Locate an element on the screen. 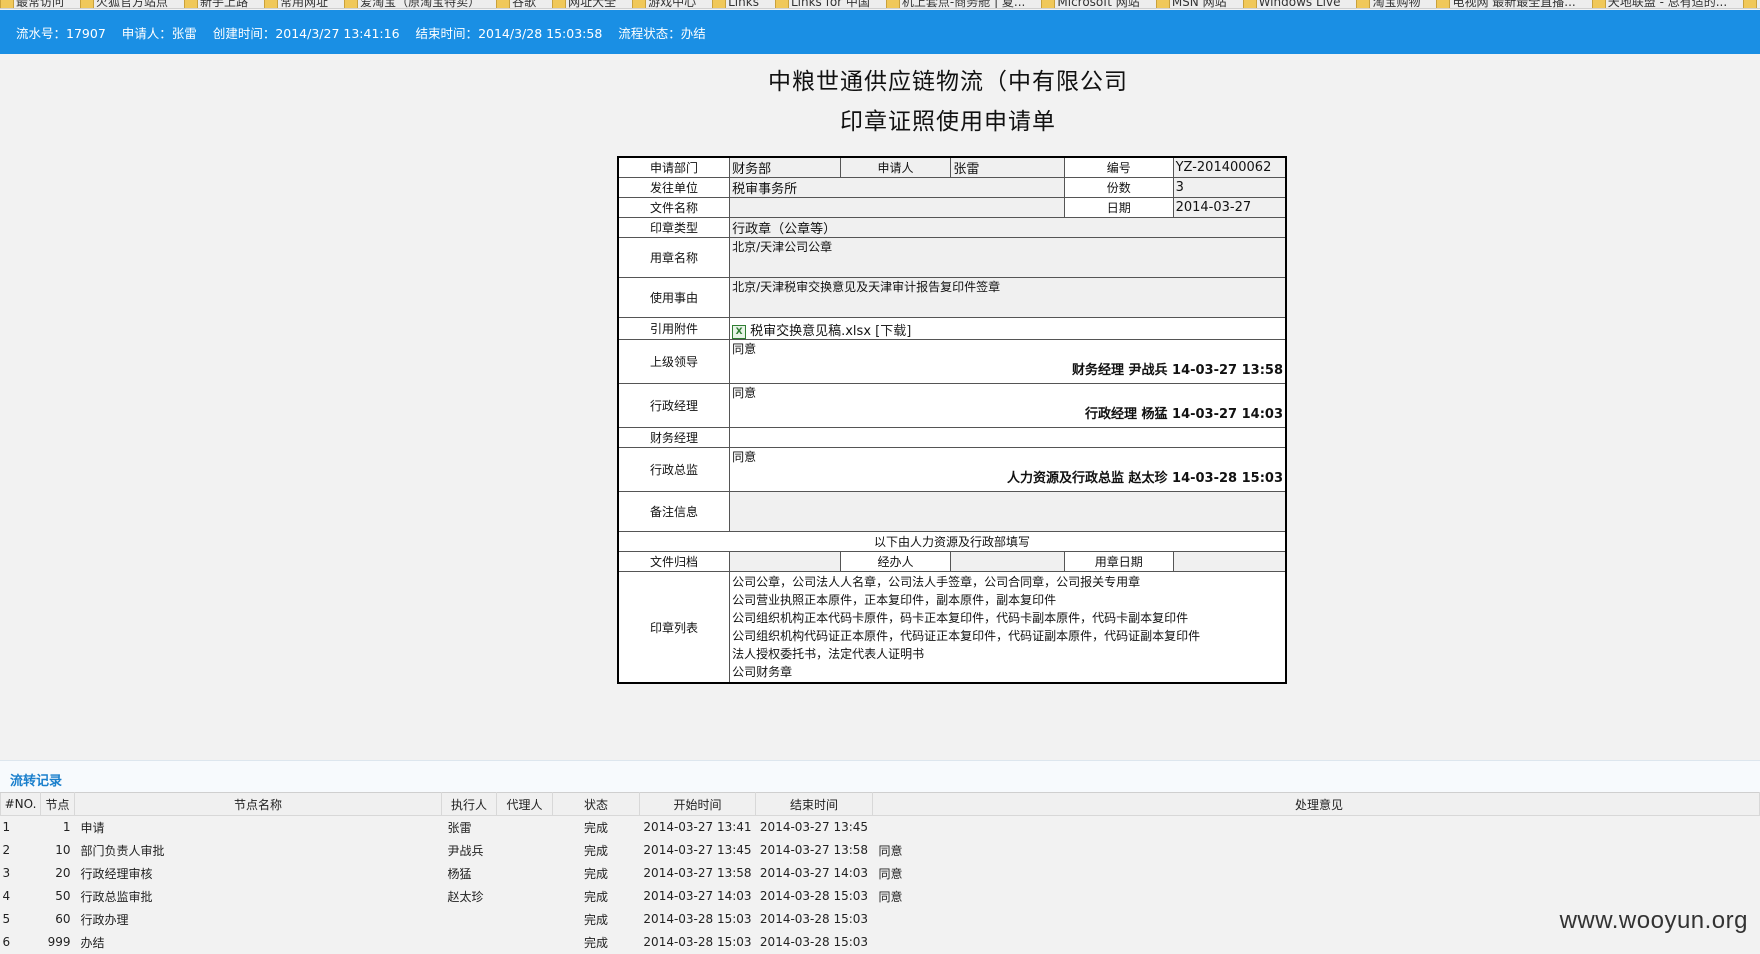 The width and height of the screenshot is (1760, 954). seal-name-textarea: 北京/天津公司公章 is located at coordinates (1008, 257).